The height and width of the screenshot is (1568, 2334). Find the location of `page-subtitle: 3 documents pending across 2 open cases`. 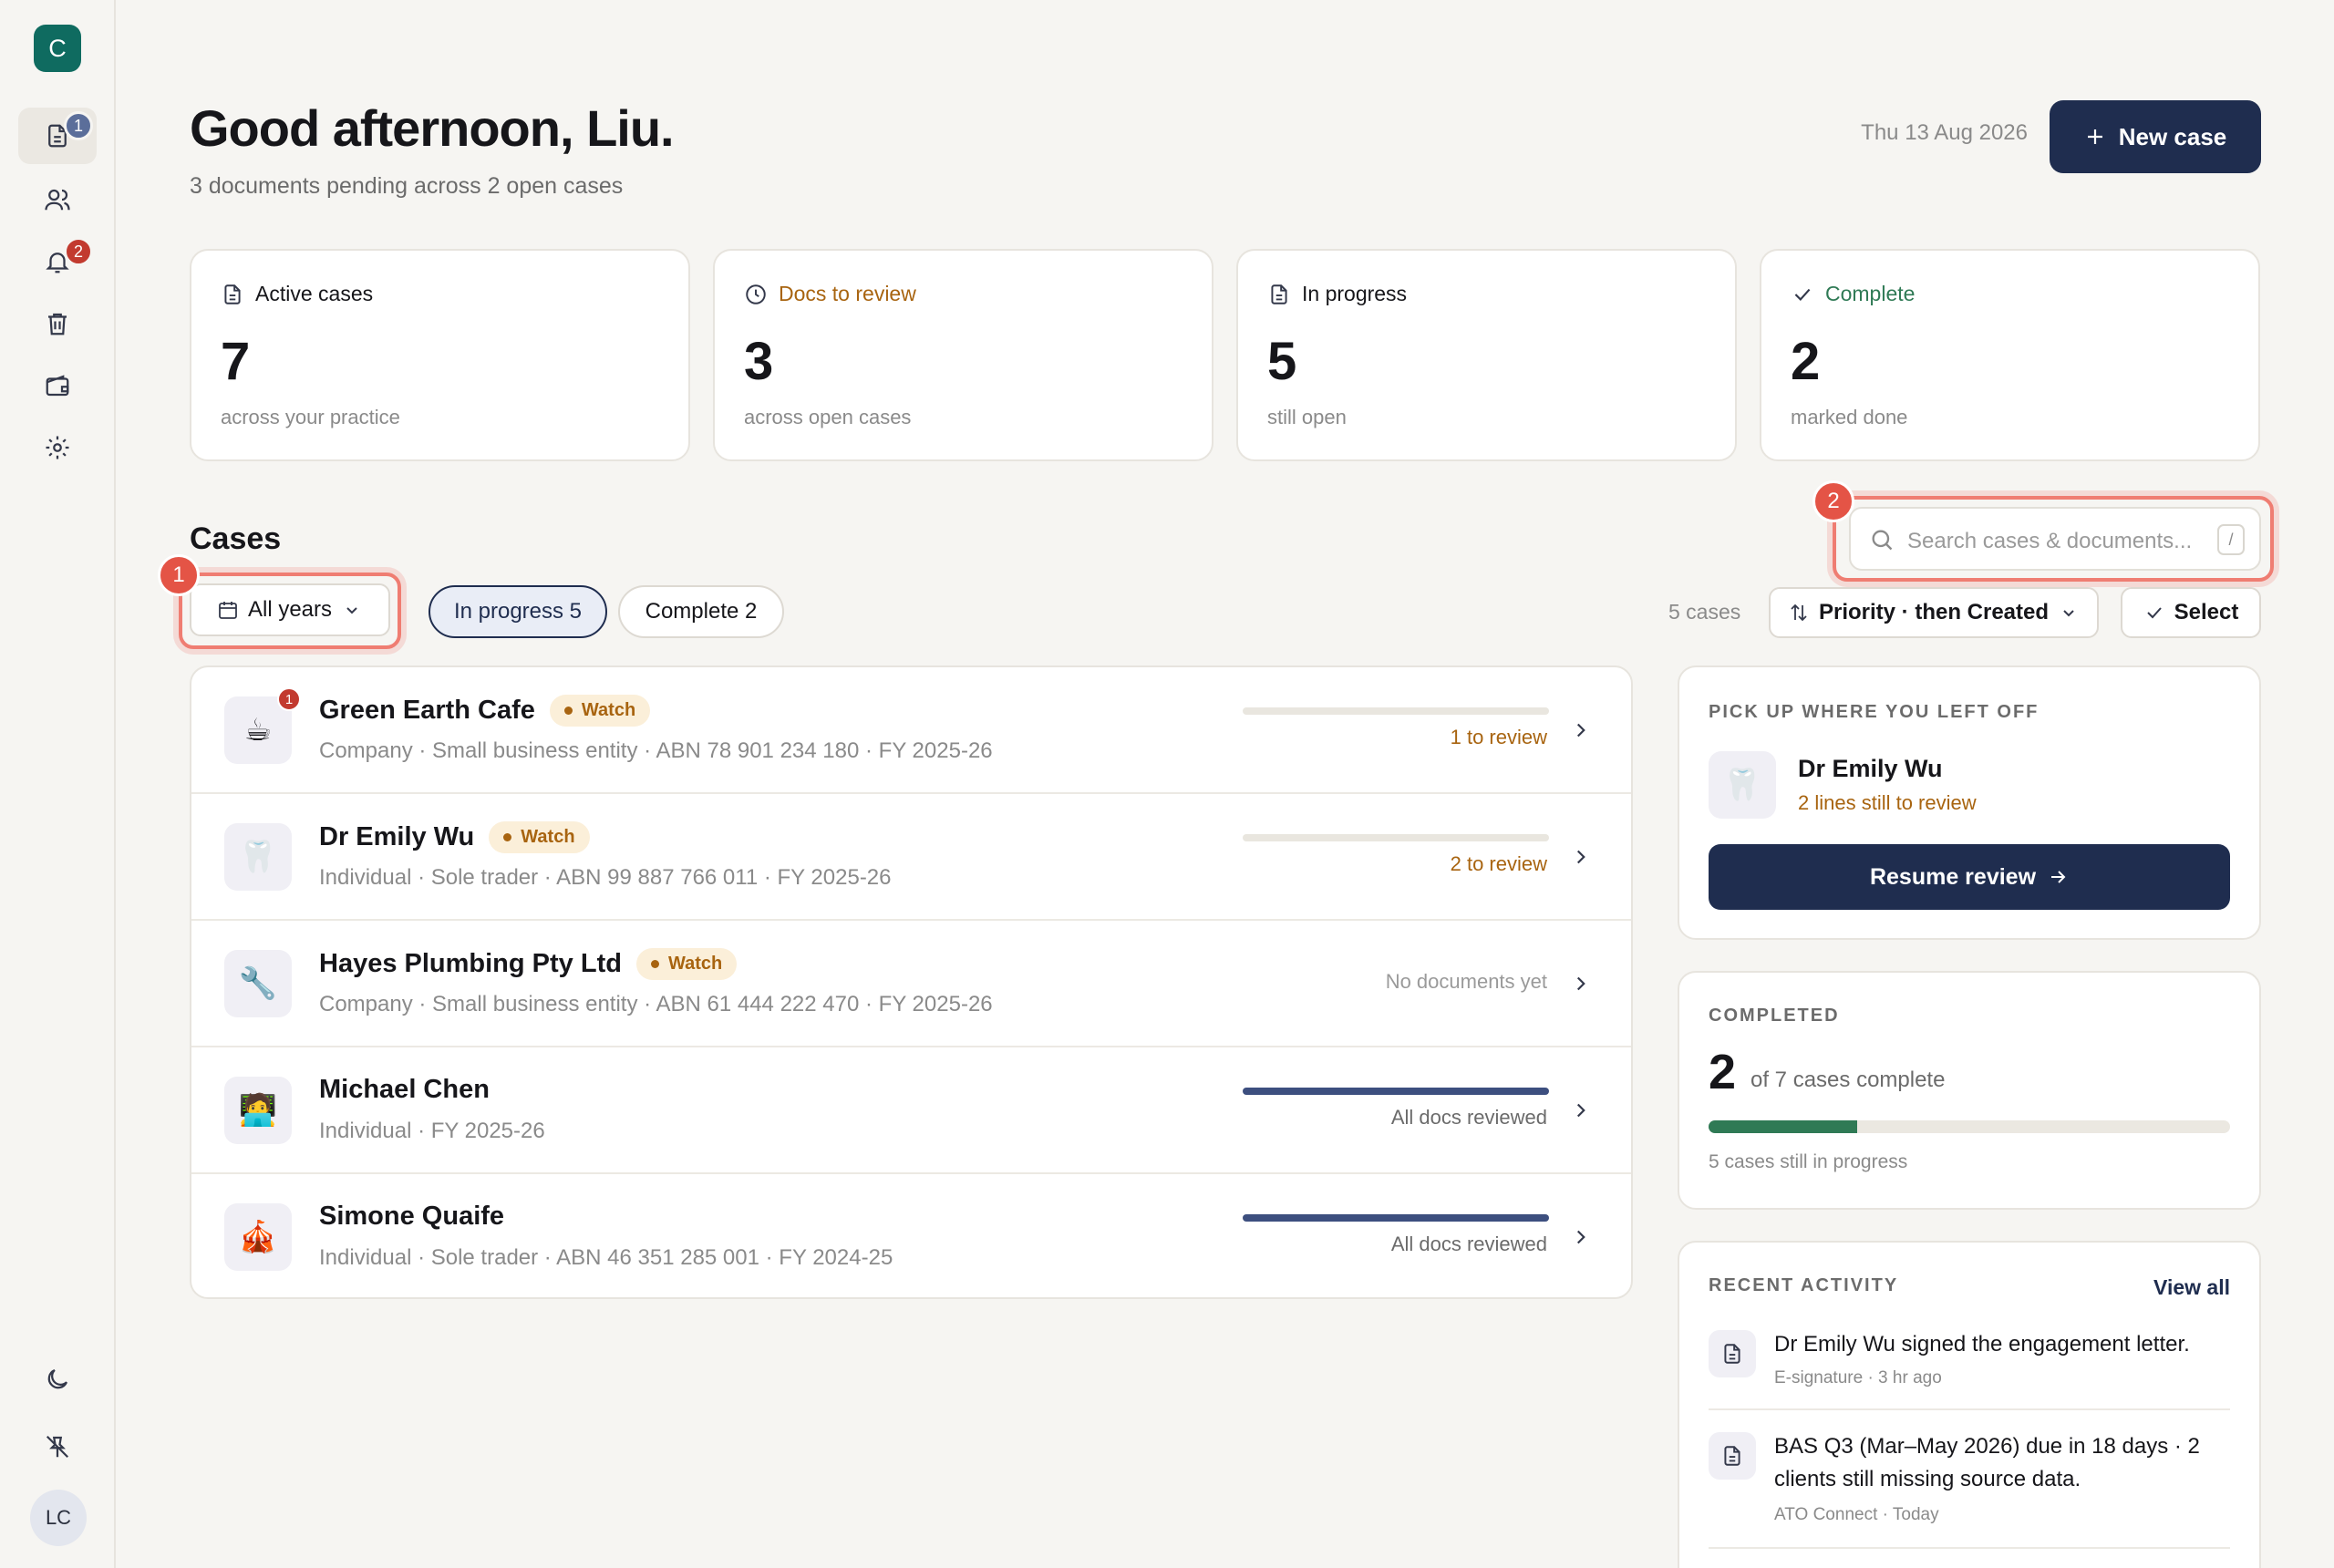

page-subtitle: 3 documents pending across 2 open cases is located at coordinates (407, 186).